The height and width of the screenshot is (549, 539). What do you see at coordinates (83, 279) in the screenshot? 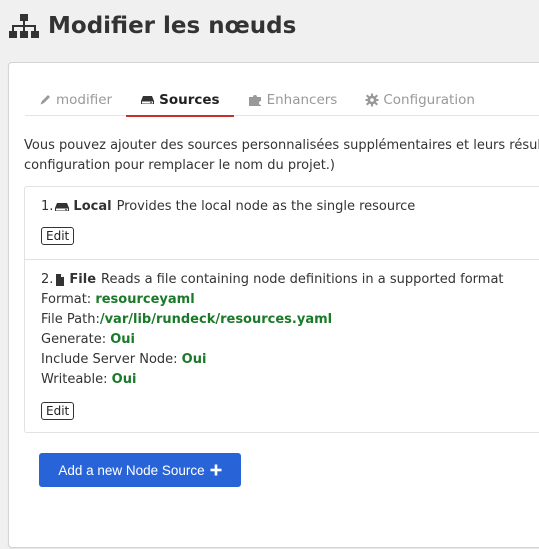
I see `source-title: File` at bounding box center [83, 279].